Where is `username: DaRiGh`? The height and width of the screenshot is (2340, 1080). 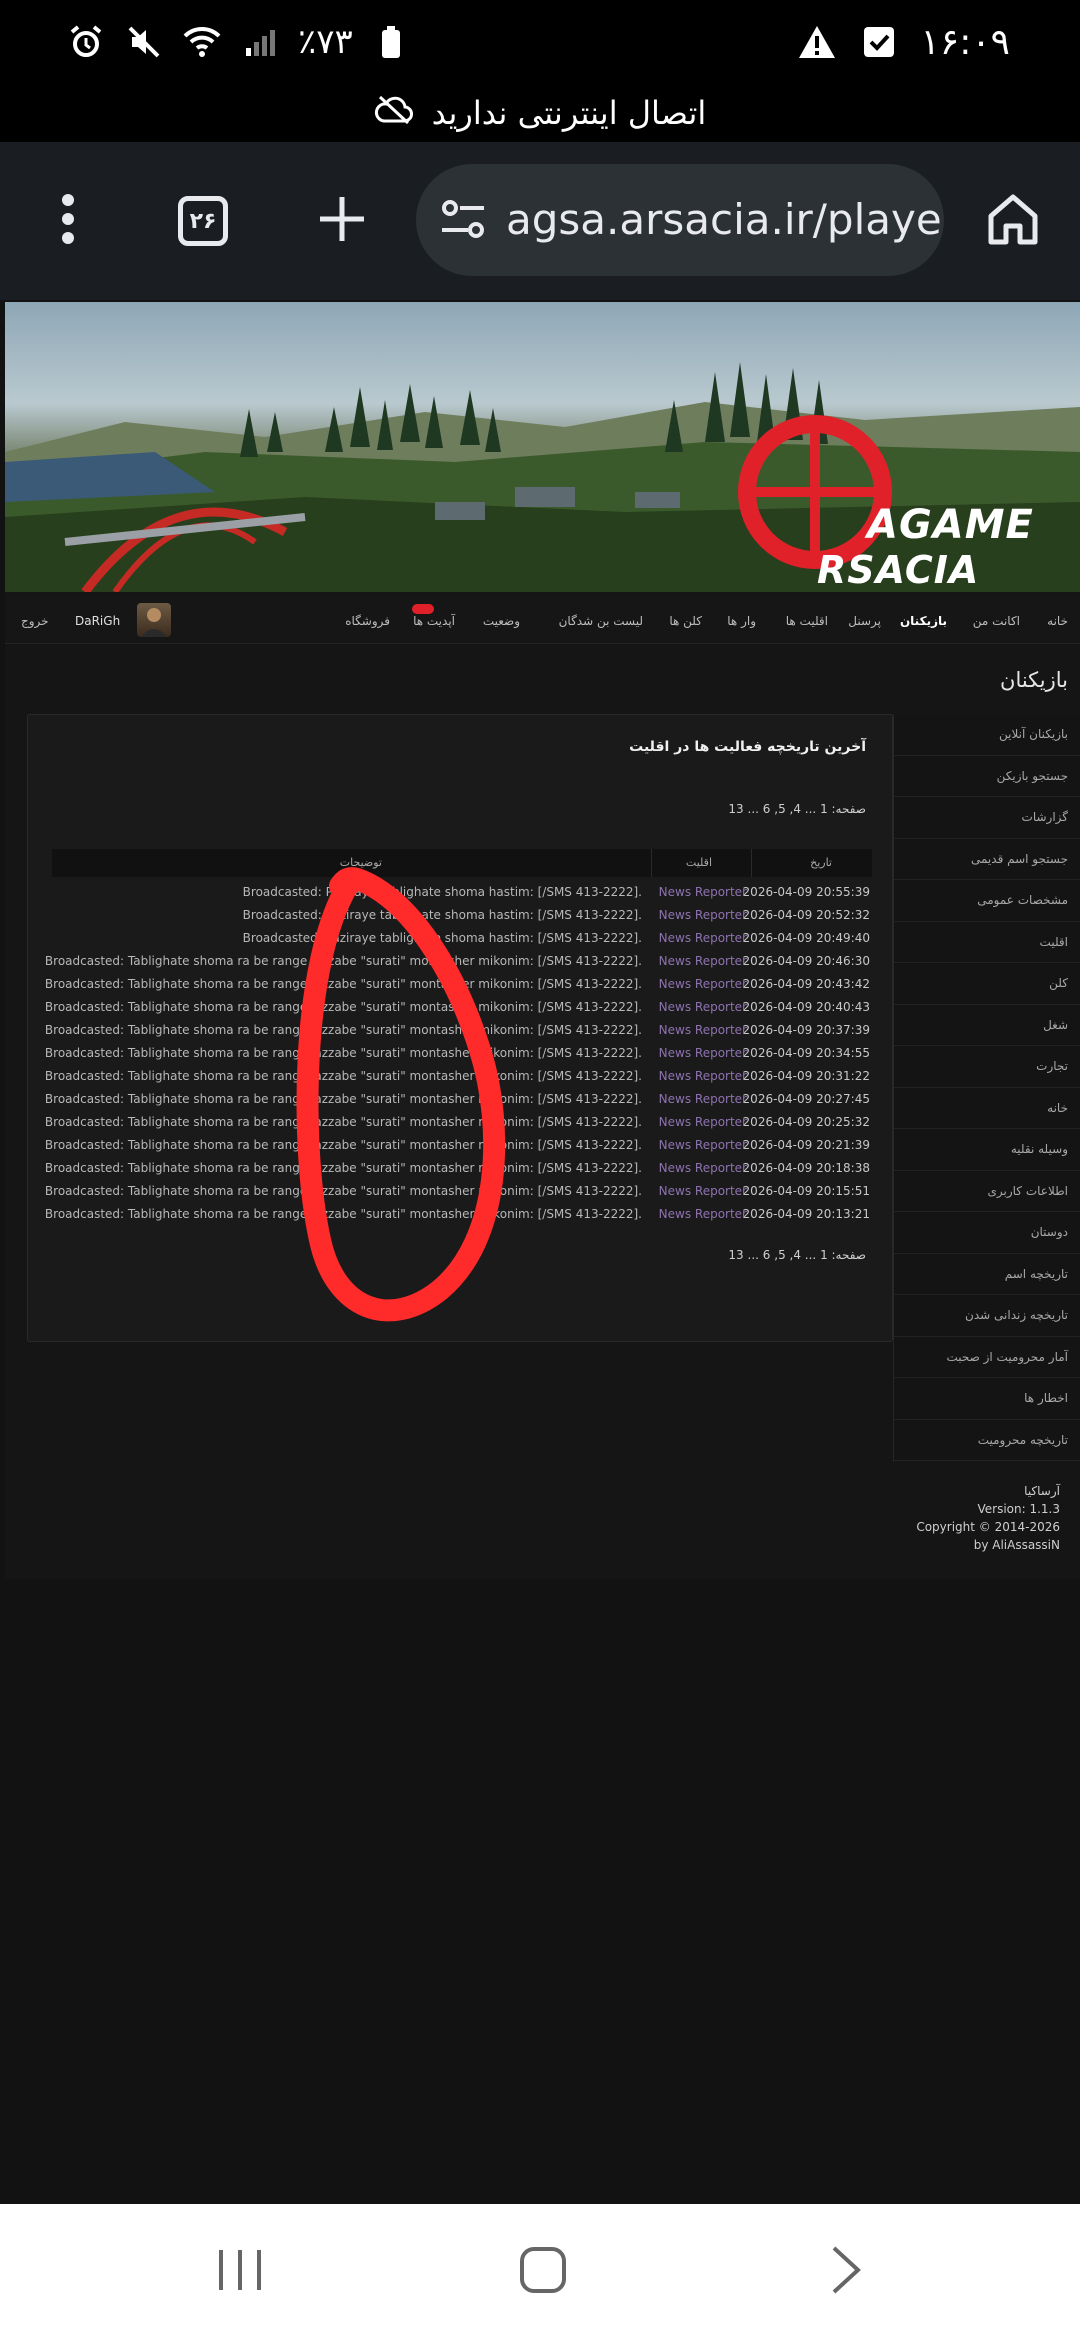 username: DaRiGh is located at coordinates (97, 621).